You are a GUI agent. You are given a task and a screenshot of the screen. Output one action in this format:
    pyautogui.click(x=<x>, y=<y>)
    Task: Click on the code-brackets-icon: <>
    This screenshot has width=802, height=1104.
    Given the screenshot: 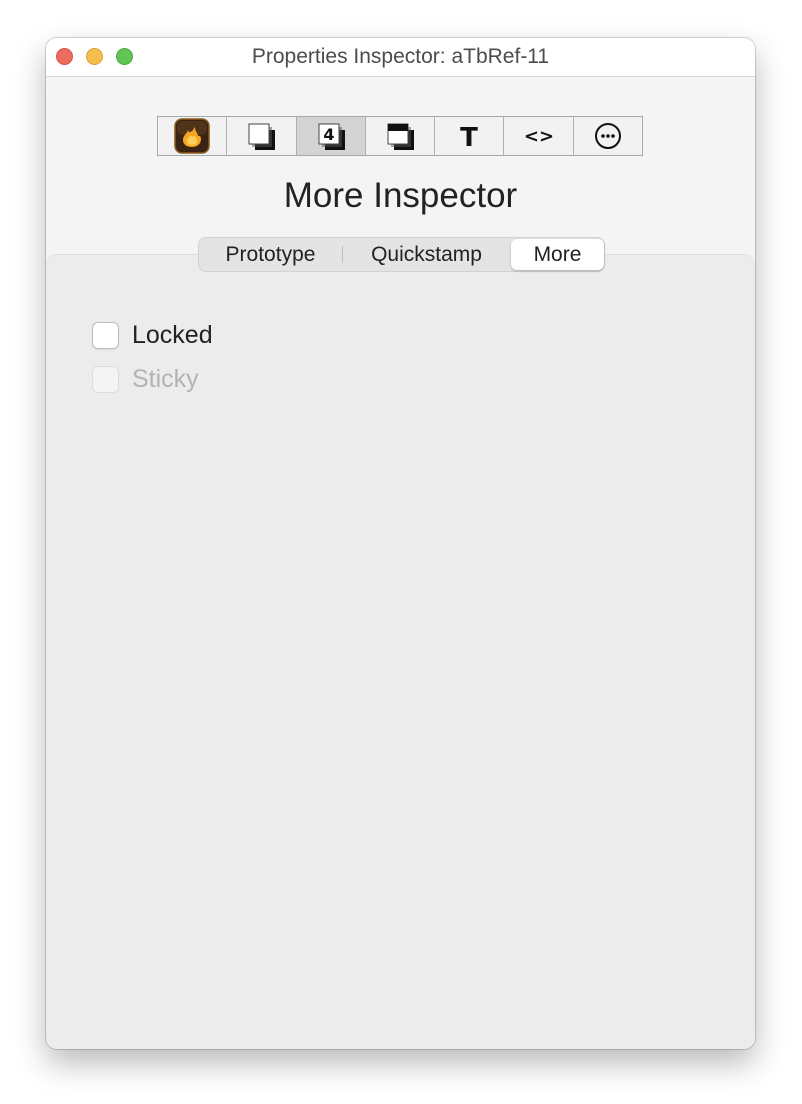 What is the action you would take?
    pyautogui.click(x=538, y=136)
    